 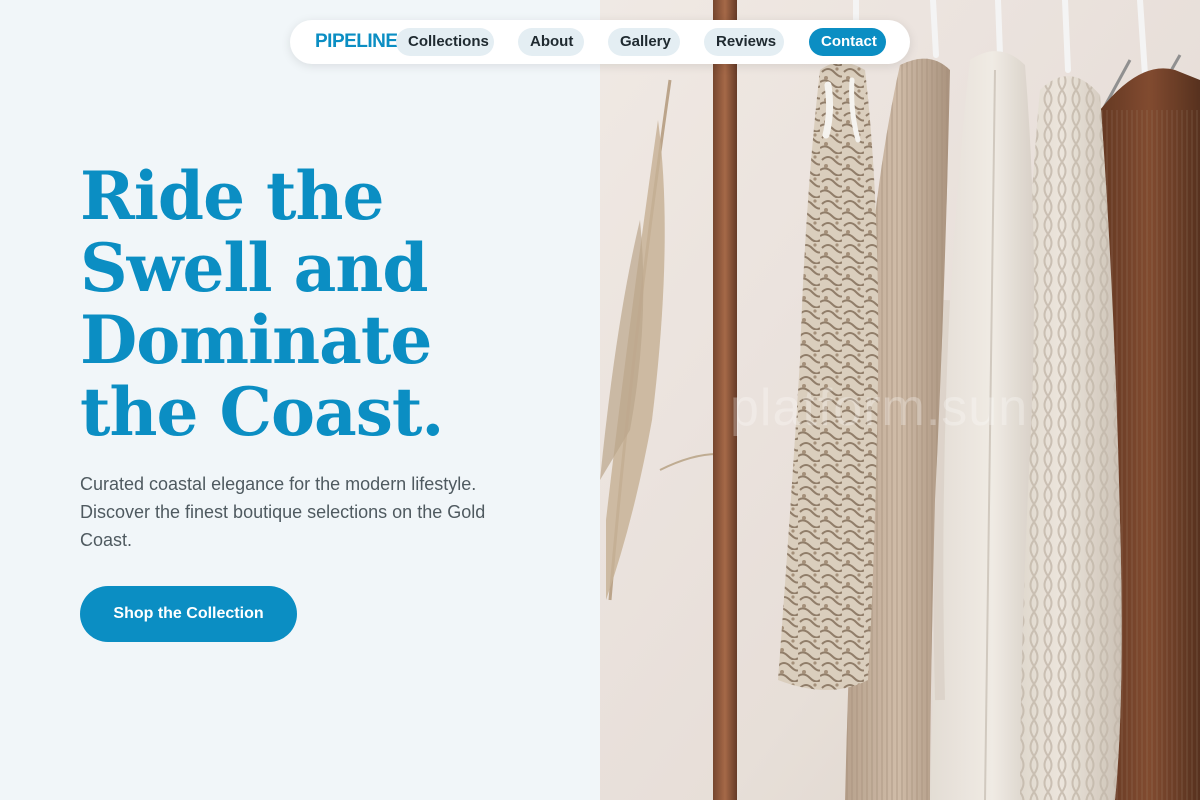 What do you see at coordinates (847, 42) in the screenshot?
I see `contact-button: Contact` at bounding box center [847, 42].